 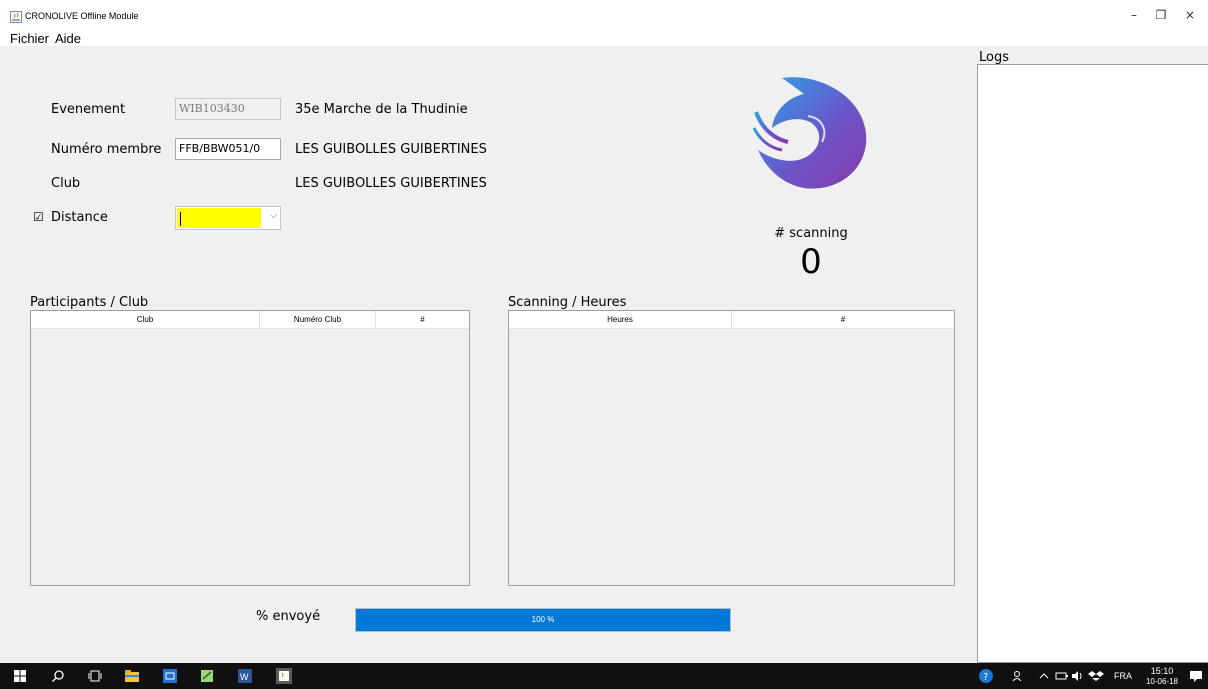 What do you see at coordinates (811, 233) in the screenshot?
I see `scanning-label: # scanning` at bounding box center [811, 233].